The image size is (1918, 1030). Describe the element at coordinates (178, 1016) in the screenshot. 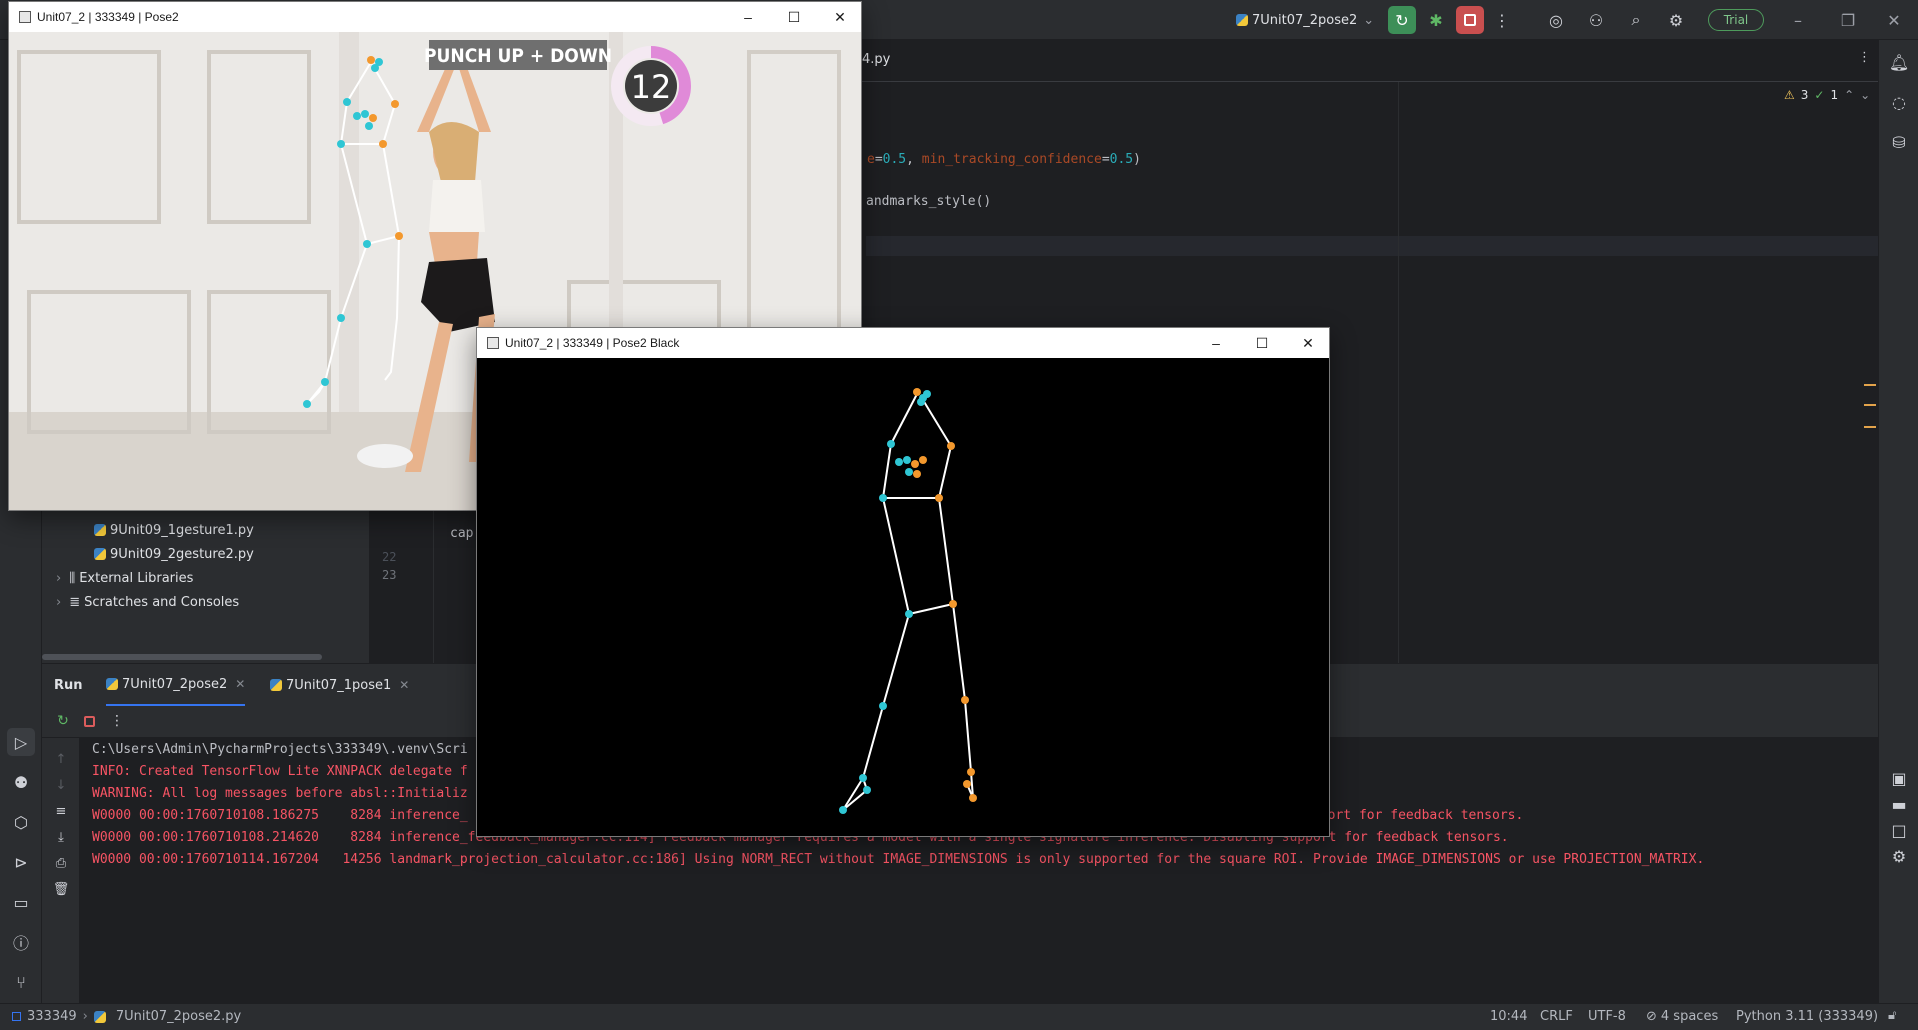

I see `breadcrumb-file: 7Unit07_2pose2.py` at that location.